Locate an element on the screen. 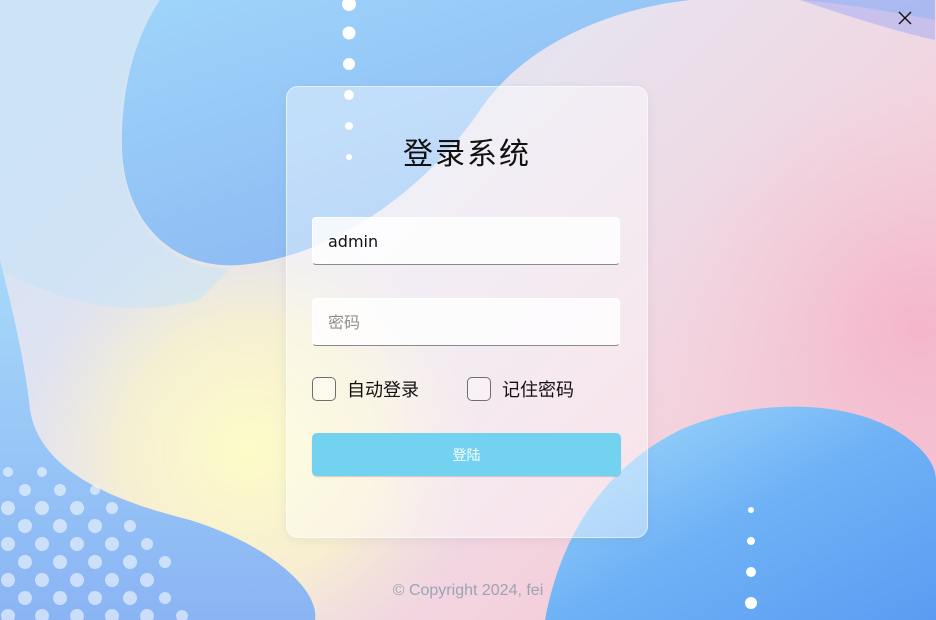  close-button is located at coordinates (905, 18).